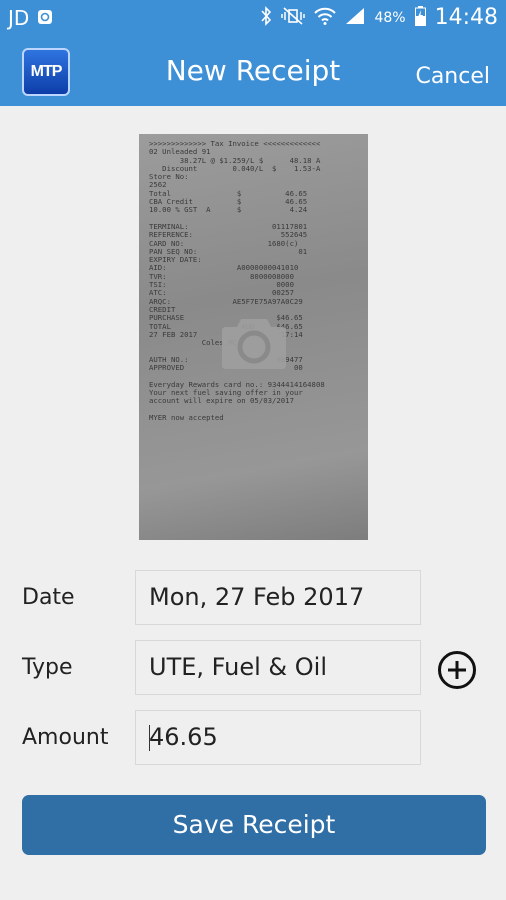 This screenshot has width=506, height=900. Describe the element at coordinates (266, 17) in the screenshot. I see `bluetooth-icon` at that location.